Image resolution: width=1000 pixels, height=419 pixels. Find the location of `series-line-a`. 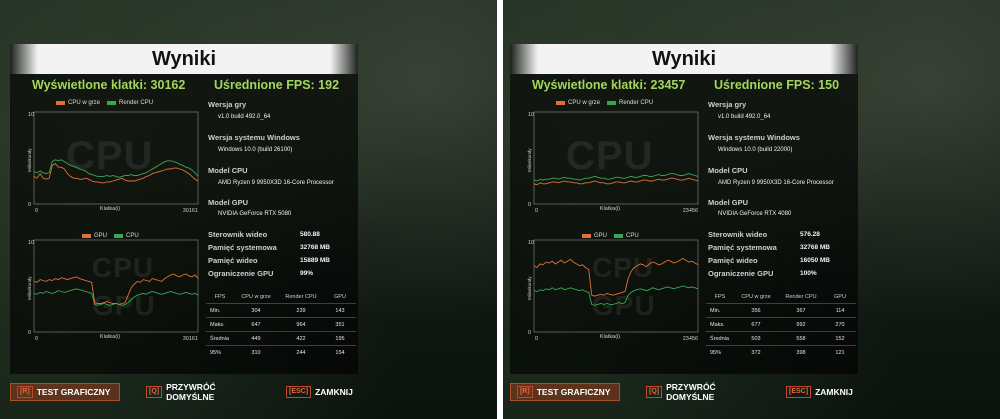

series-line-a is located at coordinates (116, 289).